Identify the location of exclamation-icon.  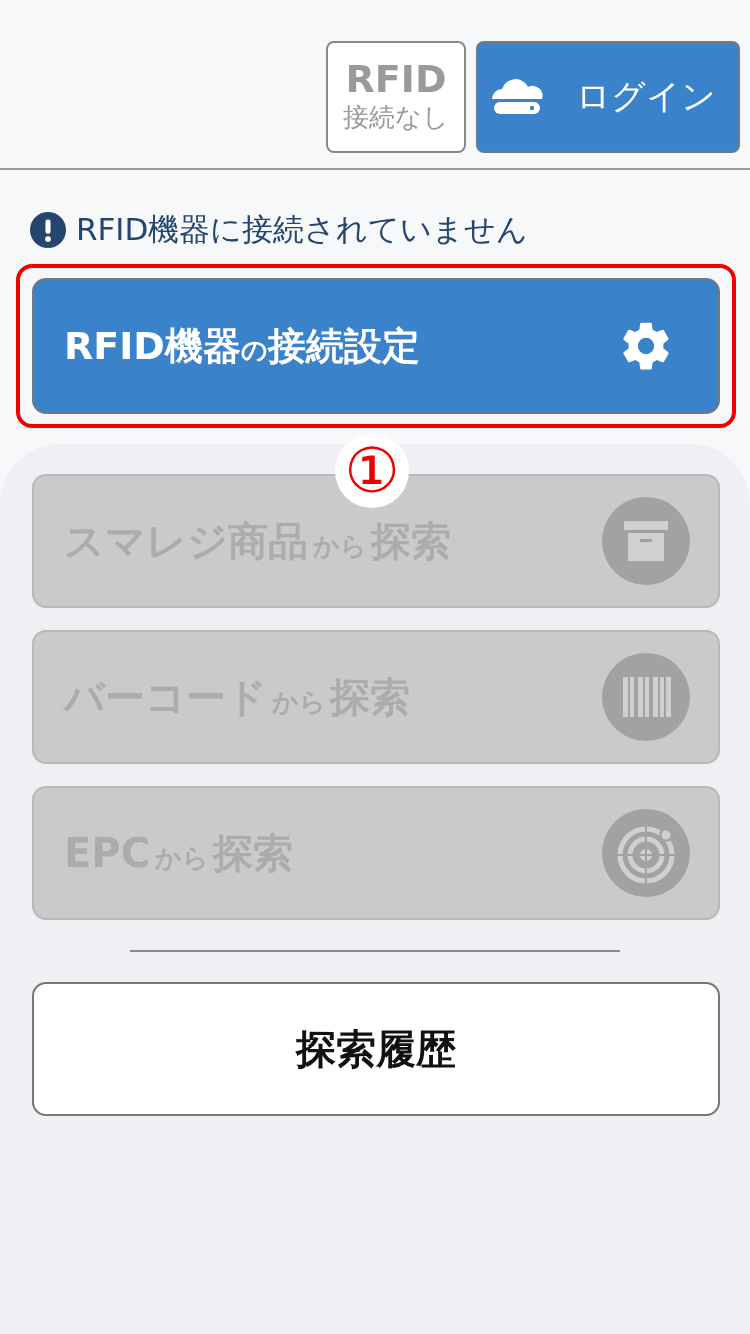
(48, 230).